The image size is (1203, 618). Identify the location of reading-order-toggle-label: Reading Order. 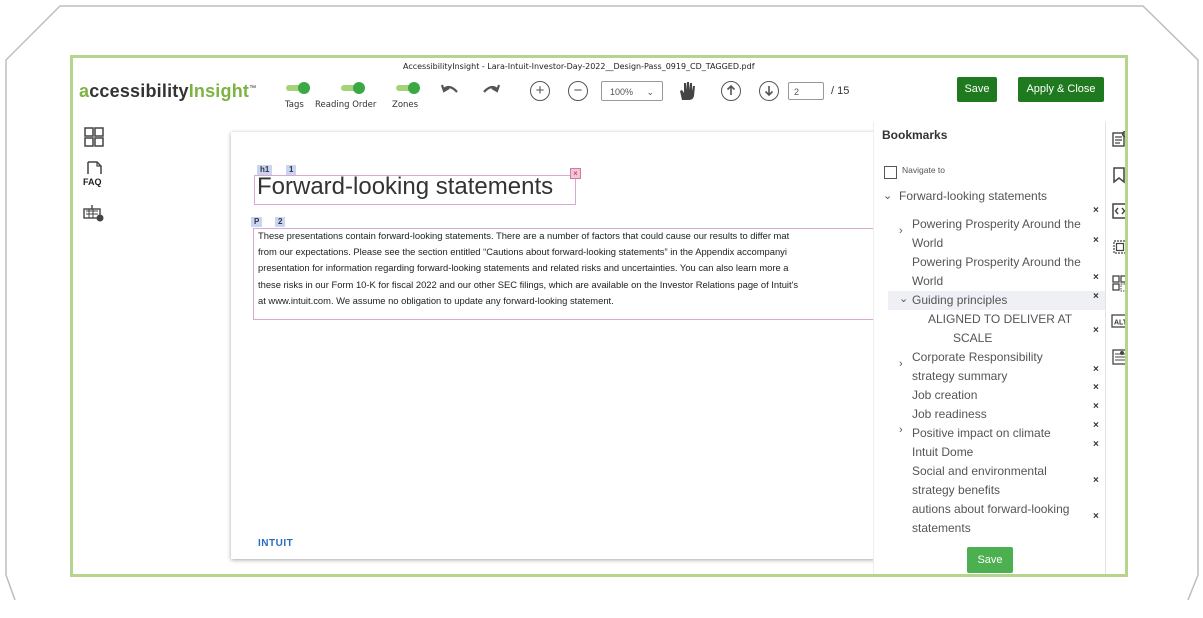
(346, 105).